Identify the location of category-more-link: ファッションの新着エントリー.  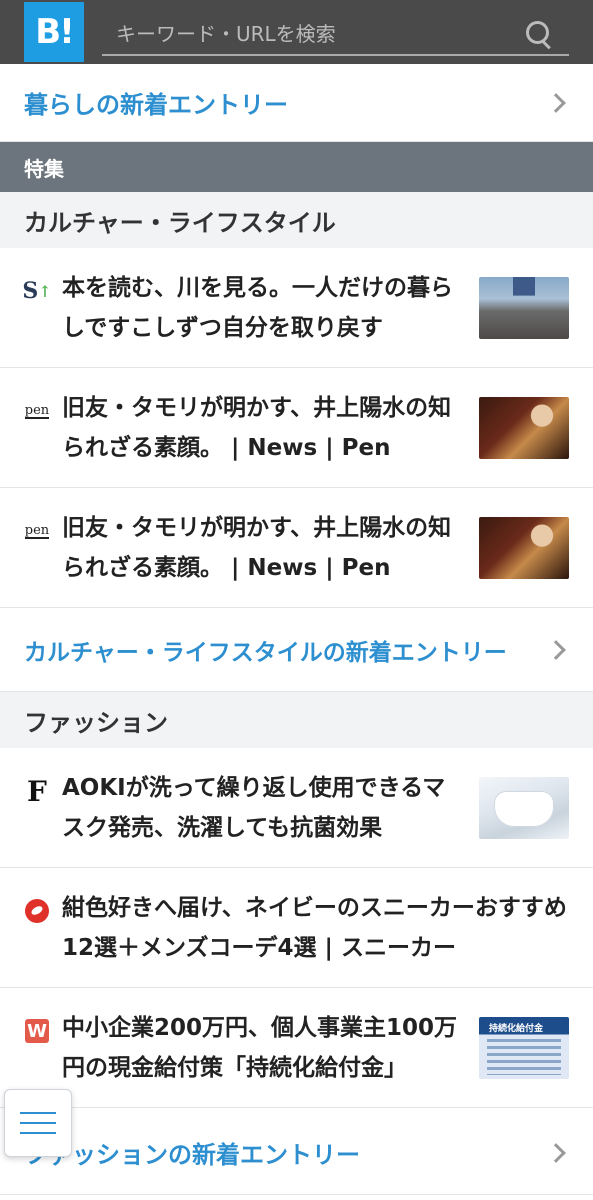
(296, 1153).